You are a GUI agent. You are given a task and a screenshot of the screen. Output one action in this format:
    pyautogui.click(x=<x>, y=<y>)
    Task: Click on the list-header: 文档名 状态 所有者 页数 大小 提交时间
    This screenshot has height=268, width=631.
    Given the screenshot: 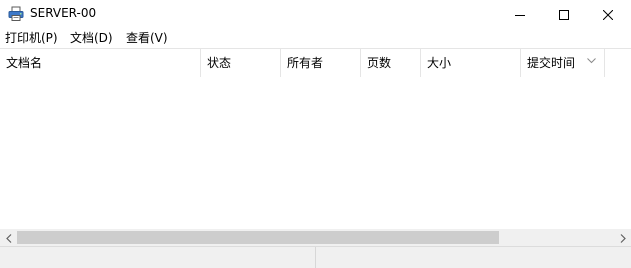 What is the action you would take?
    pyautogui.click(x=315, y=62)
    